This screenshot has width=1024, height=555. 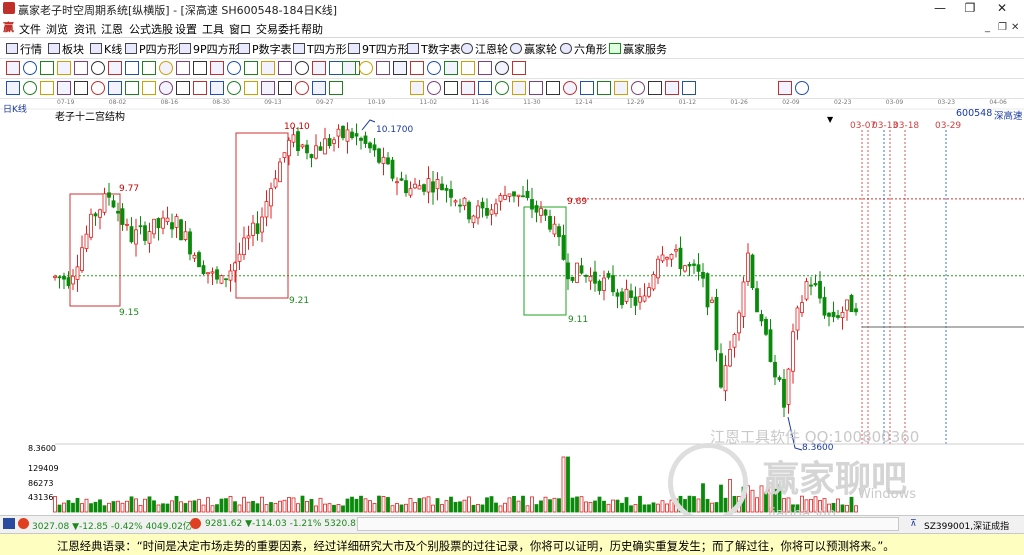 What do you see at coordinates (583, 49) in the screenshot?
I see `hexagon-button: 六角形` at bounding box center [583, 49].